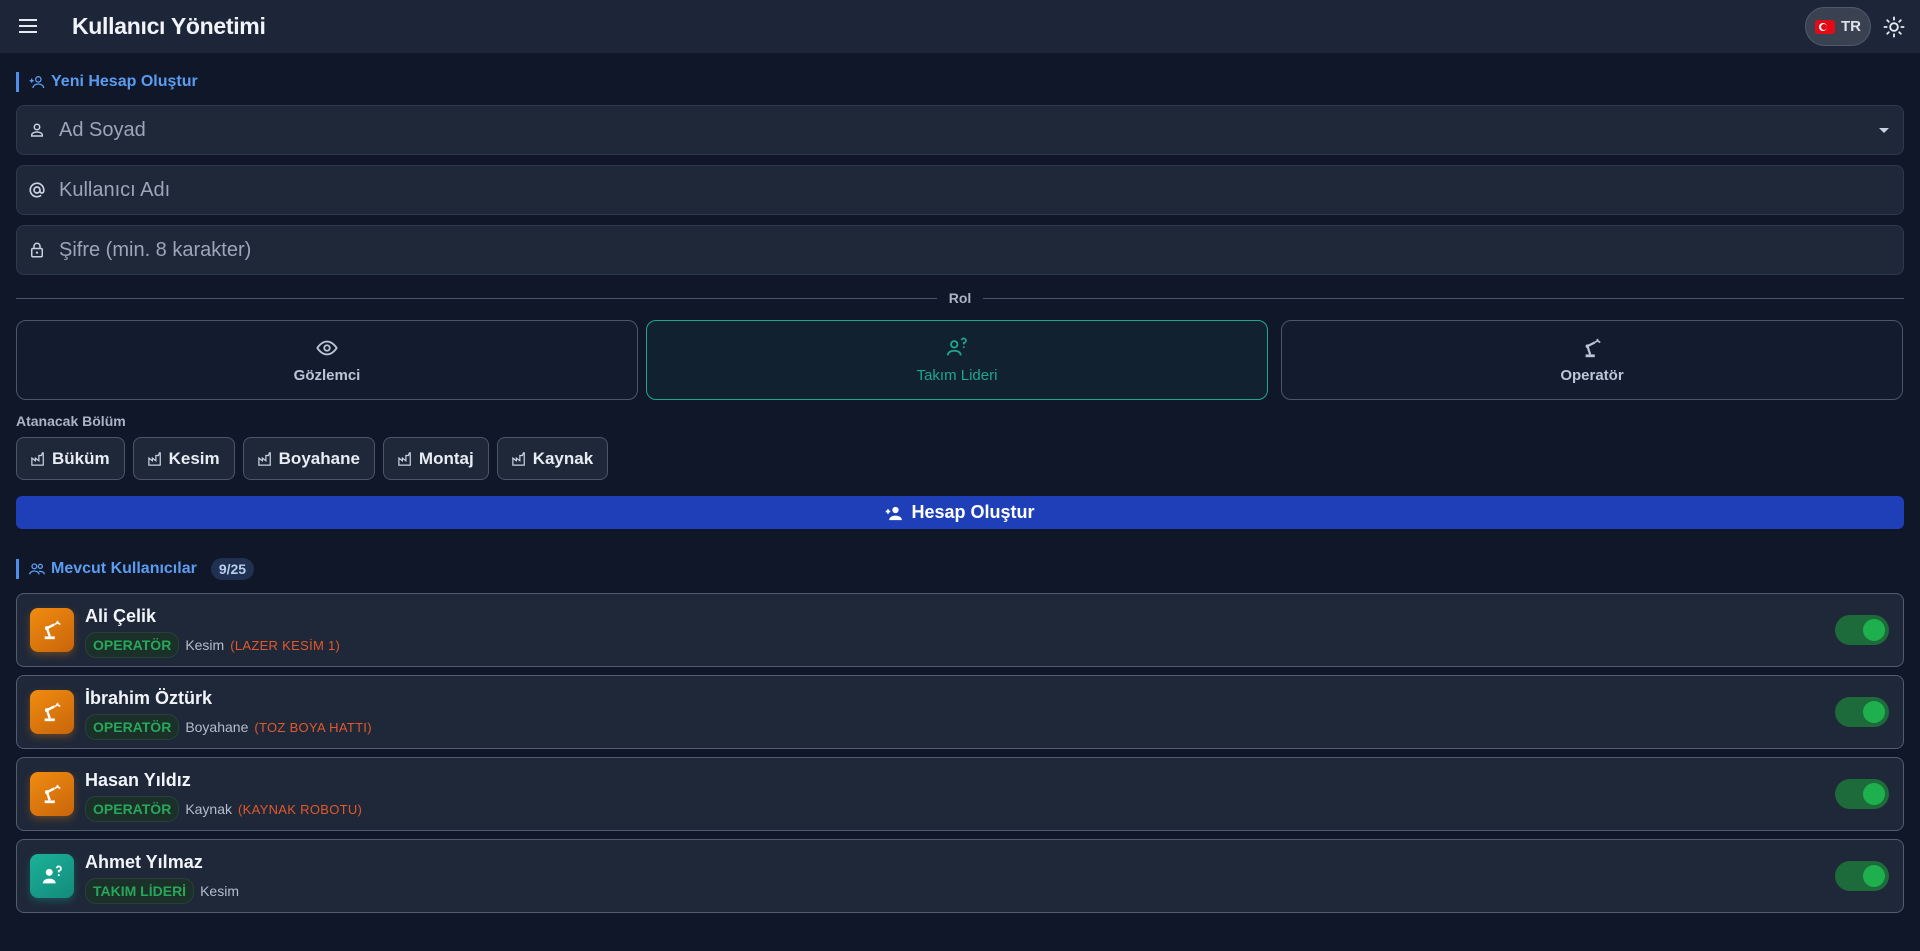  Describe the element at coordinates (124, 568) in the screenshot. I see `existing-users-title: Mevcut Kullanıcılar` at that location.